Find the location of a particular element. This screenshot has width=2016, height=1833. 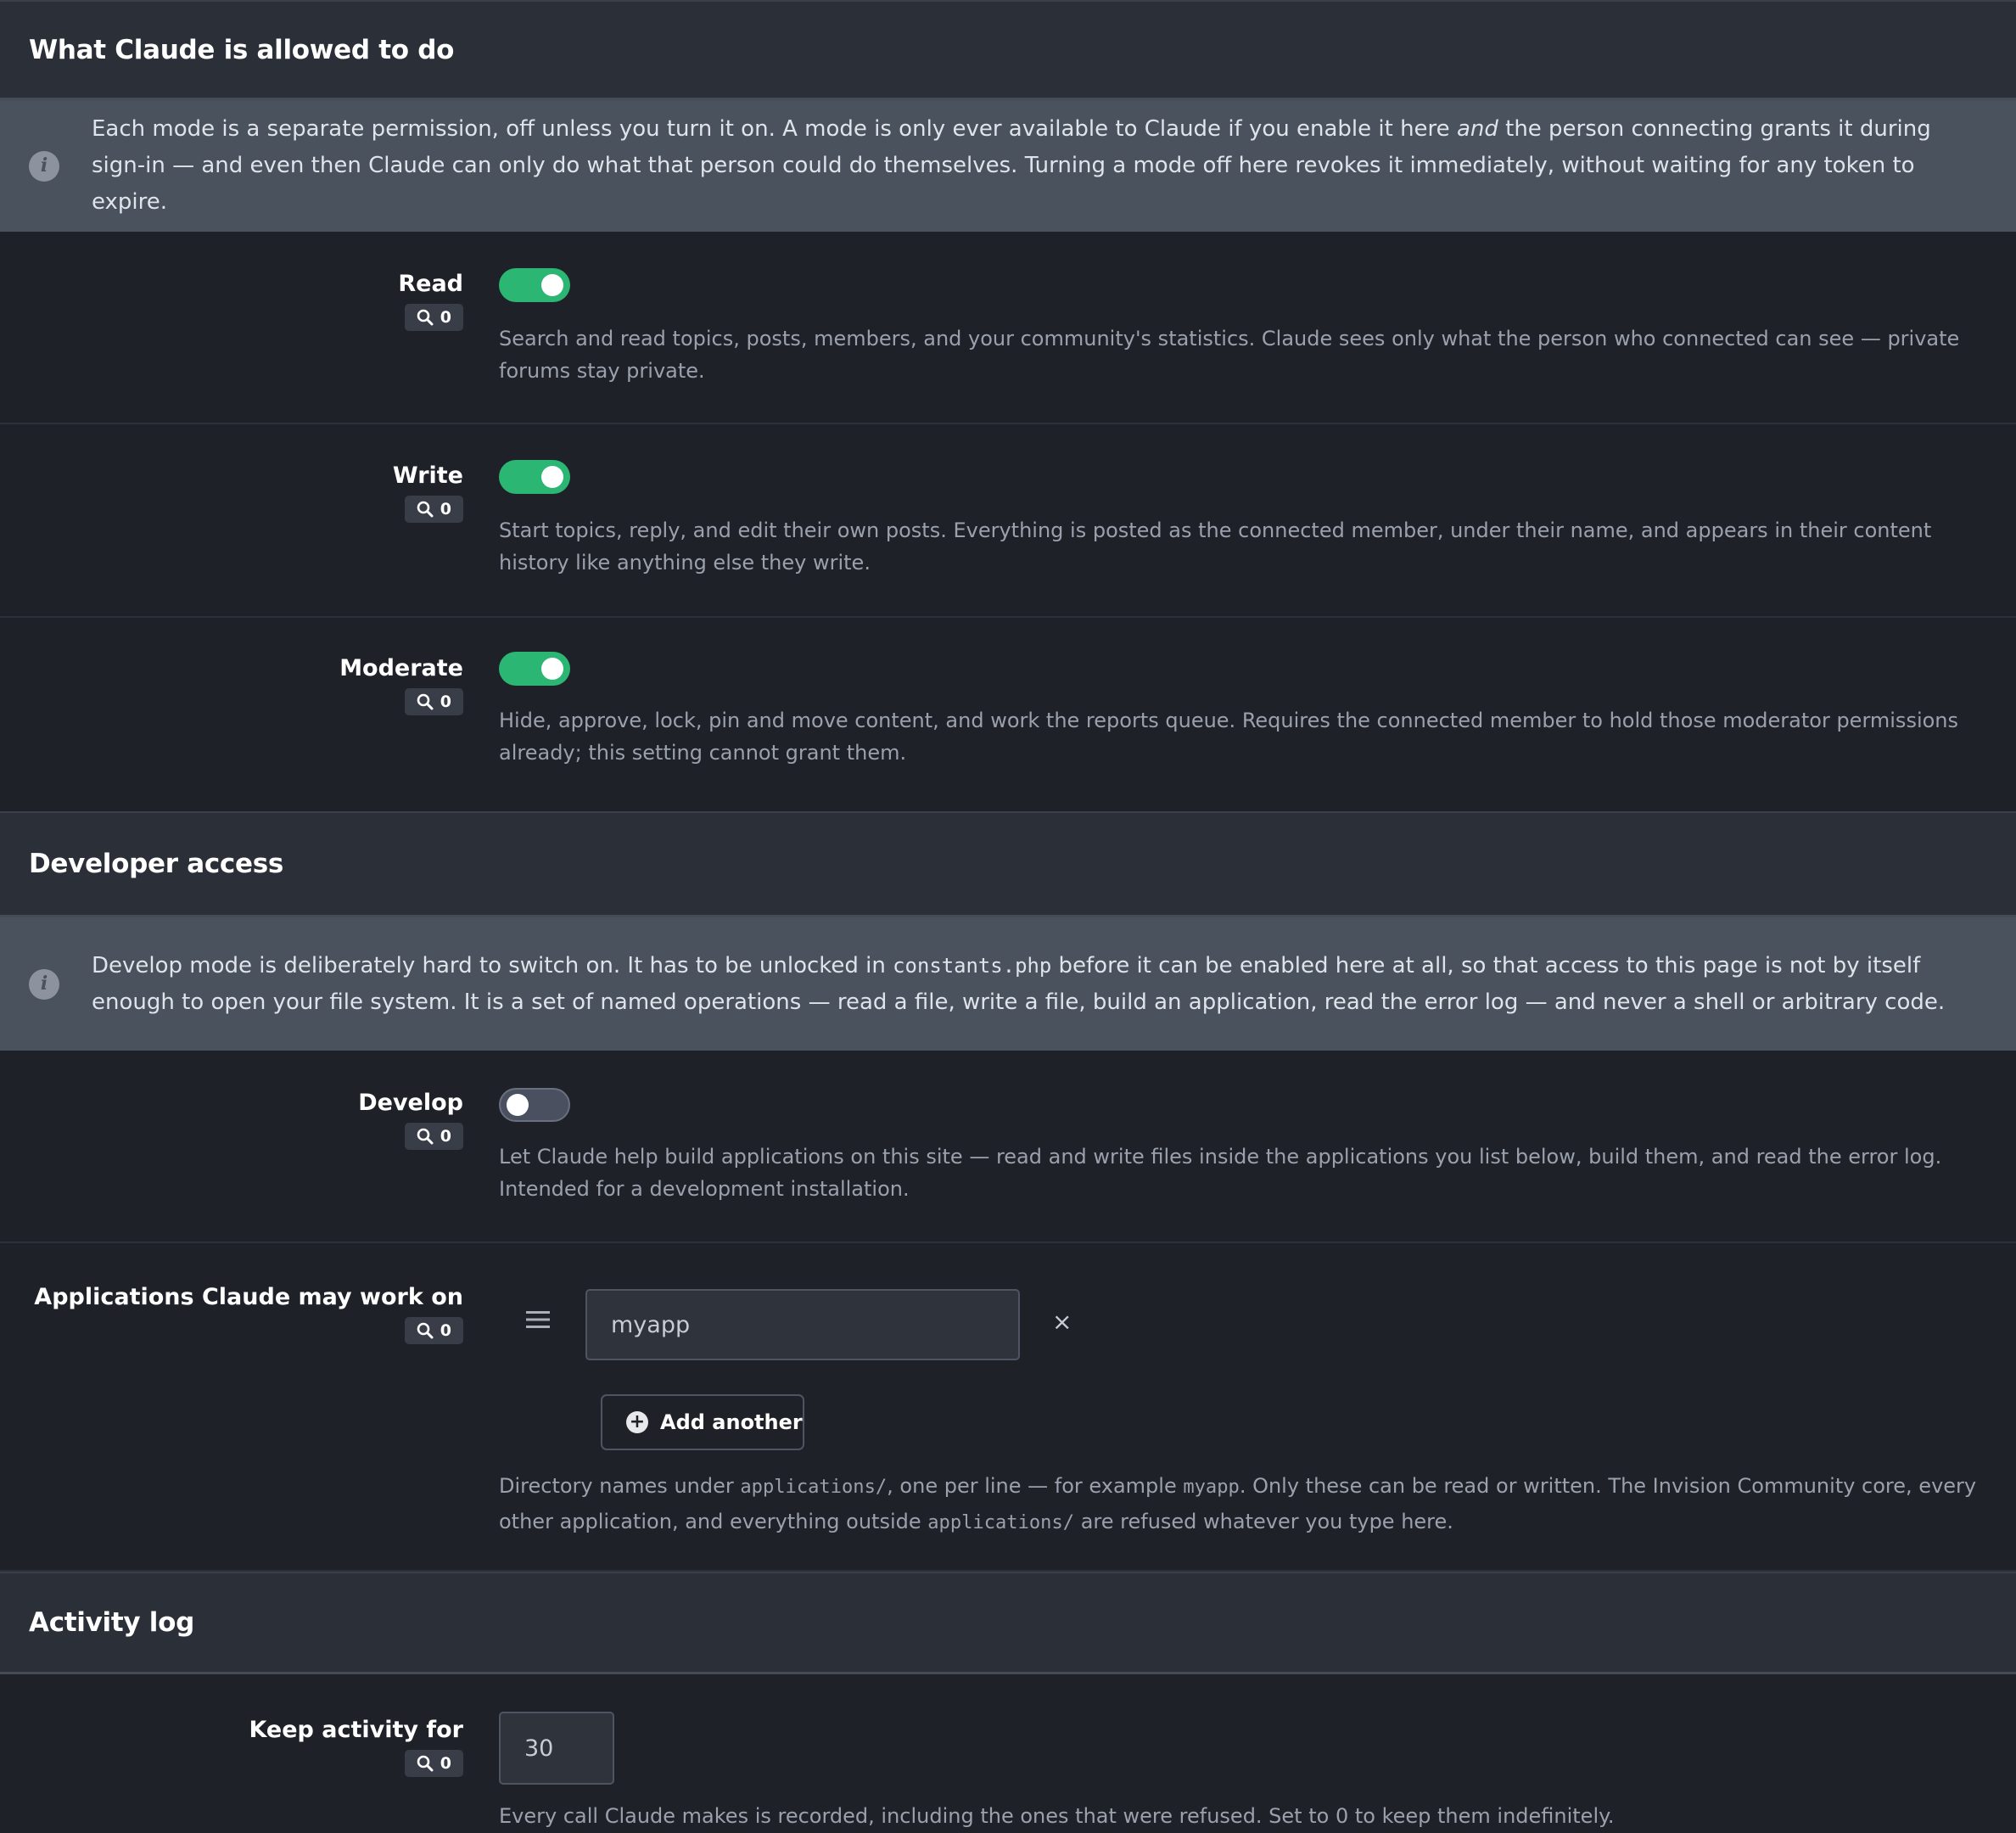

toggle-read is located at coordinates (534, 285).